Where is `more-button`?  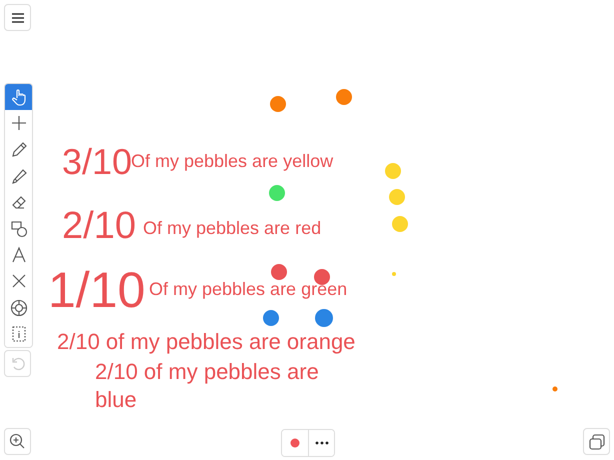 more-button is located at coordinates (321, 443).